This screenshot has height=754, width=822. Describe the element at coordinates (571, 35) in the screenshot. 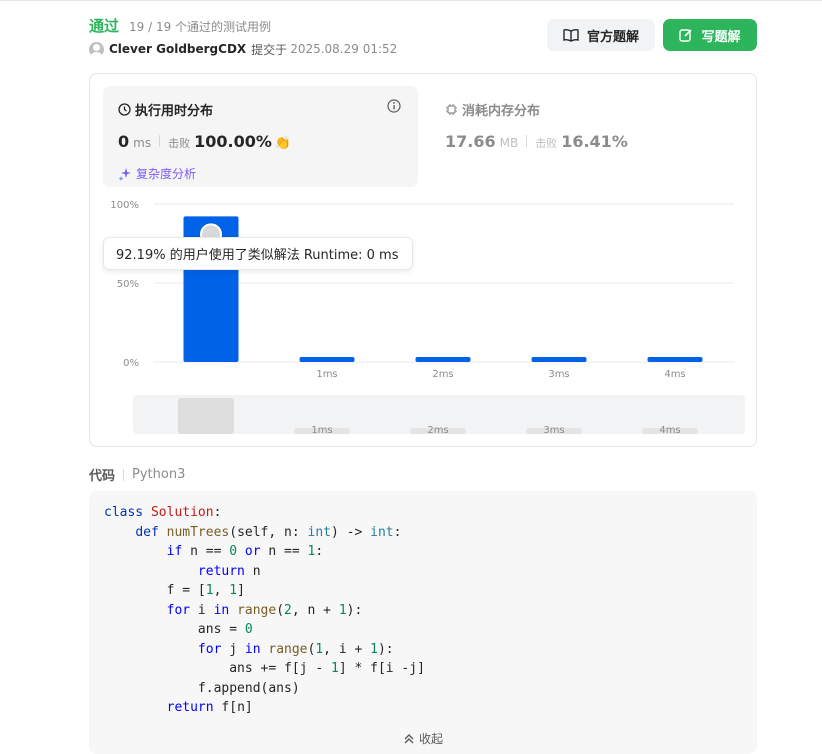

I see `book-open-icon` at that location.